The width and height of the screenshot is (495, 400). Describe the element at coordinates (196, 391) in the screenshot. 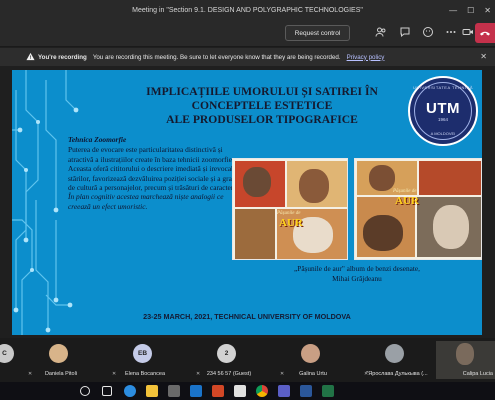

I see `mail-icon` at that location.